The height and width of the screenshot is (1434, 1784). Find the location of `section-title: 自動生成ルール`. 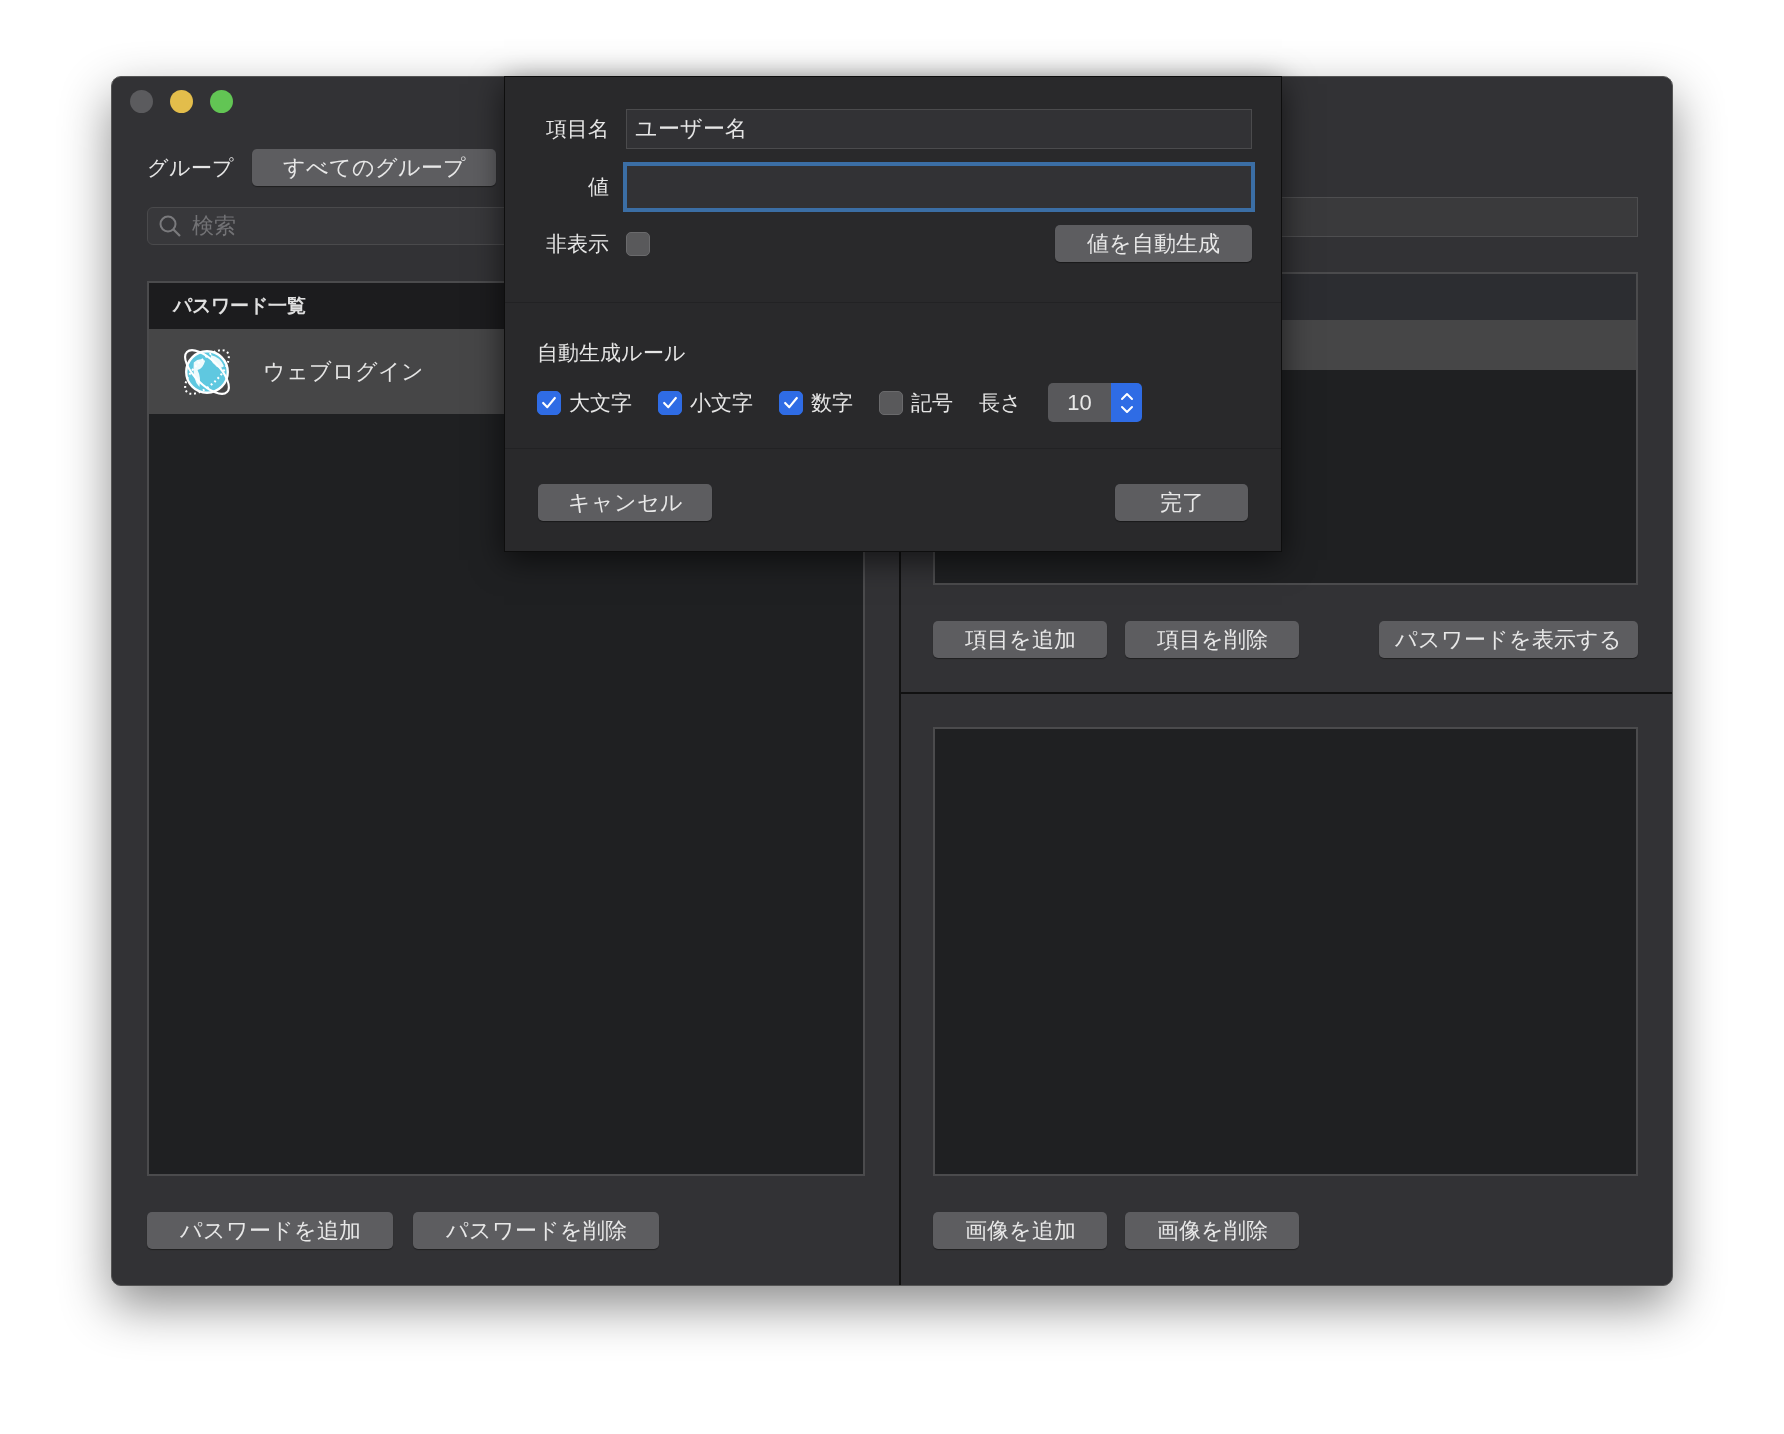

section-title: 自動生成ルール is located at coordinates (612, 353).